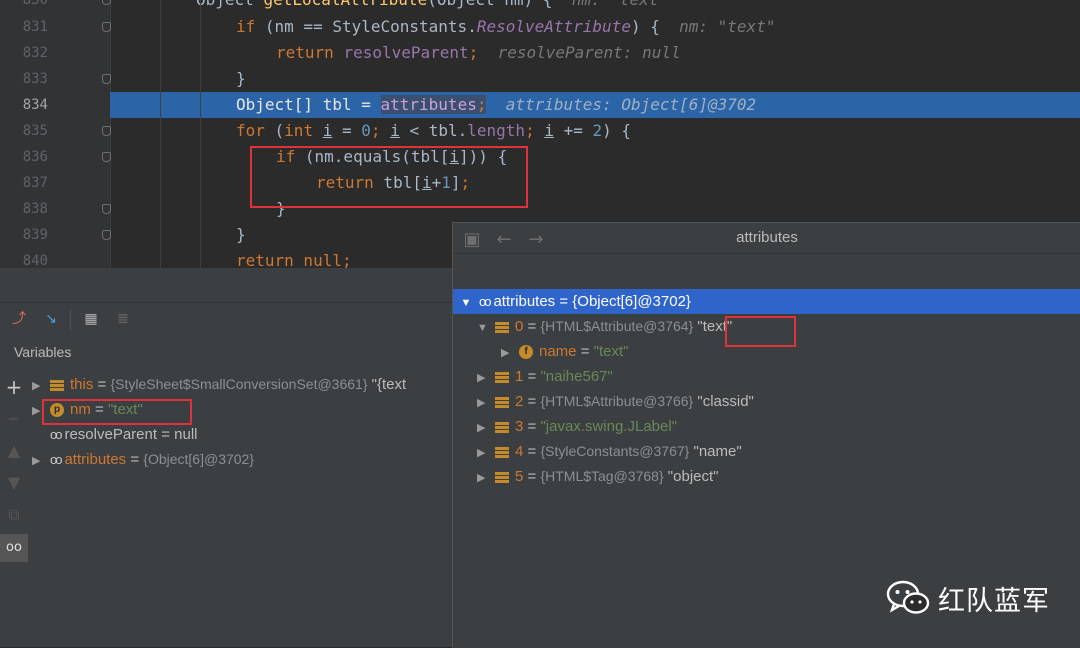 The width and height of the screenshot is (1080, 648). What do you see at coordinates (496, 104) in the screenshot?
I see `code-text: Object[] tbl = attributes; attributes` at bounding box center [496, 104].